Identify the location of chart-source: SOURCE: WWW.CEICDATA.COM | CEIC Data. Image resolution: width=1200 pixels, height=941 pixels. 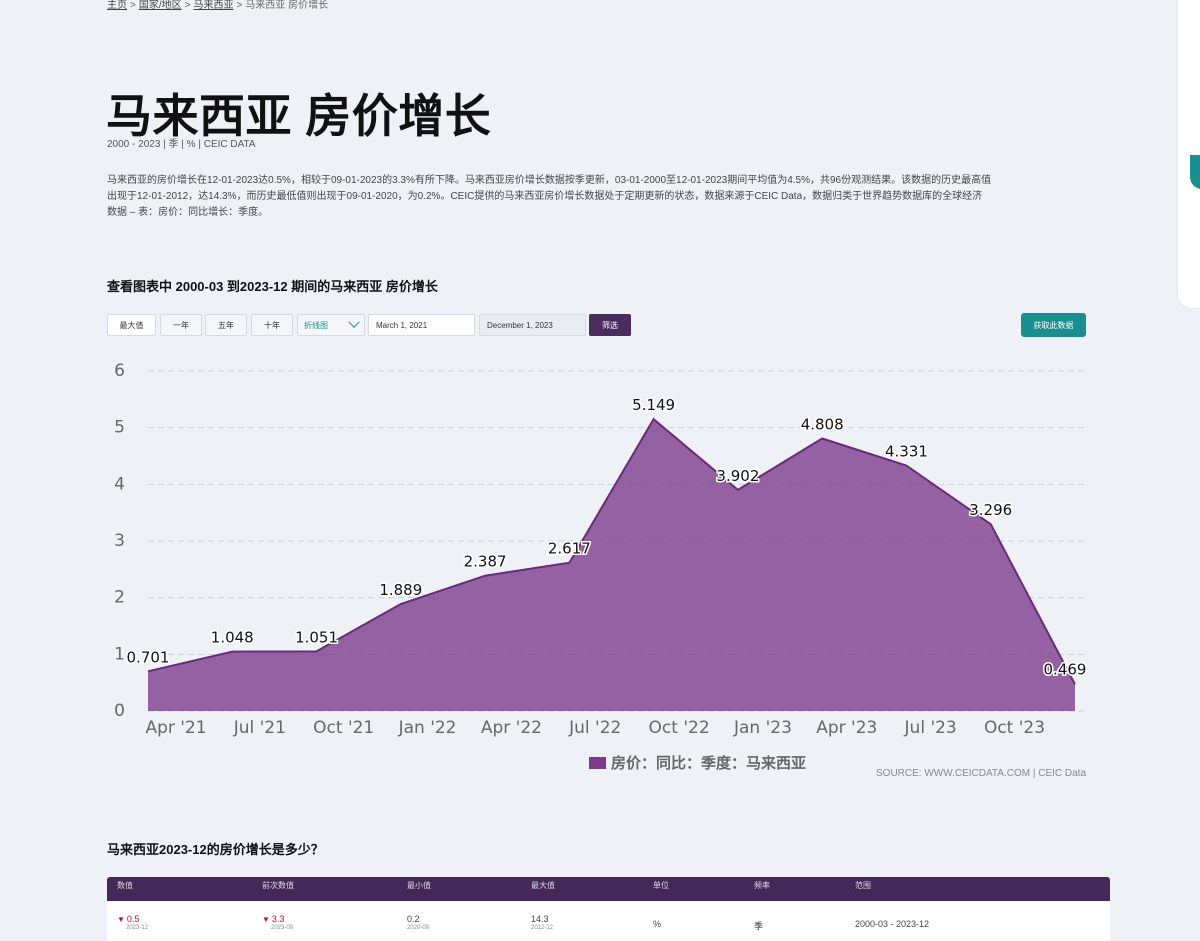
(981, 773).